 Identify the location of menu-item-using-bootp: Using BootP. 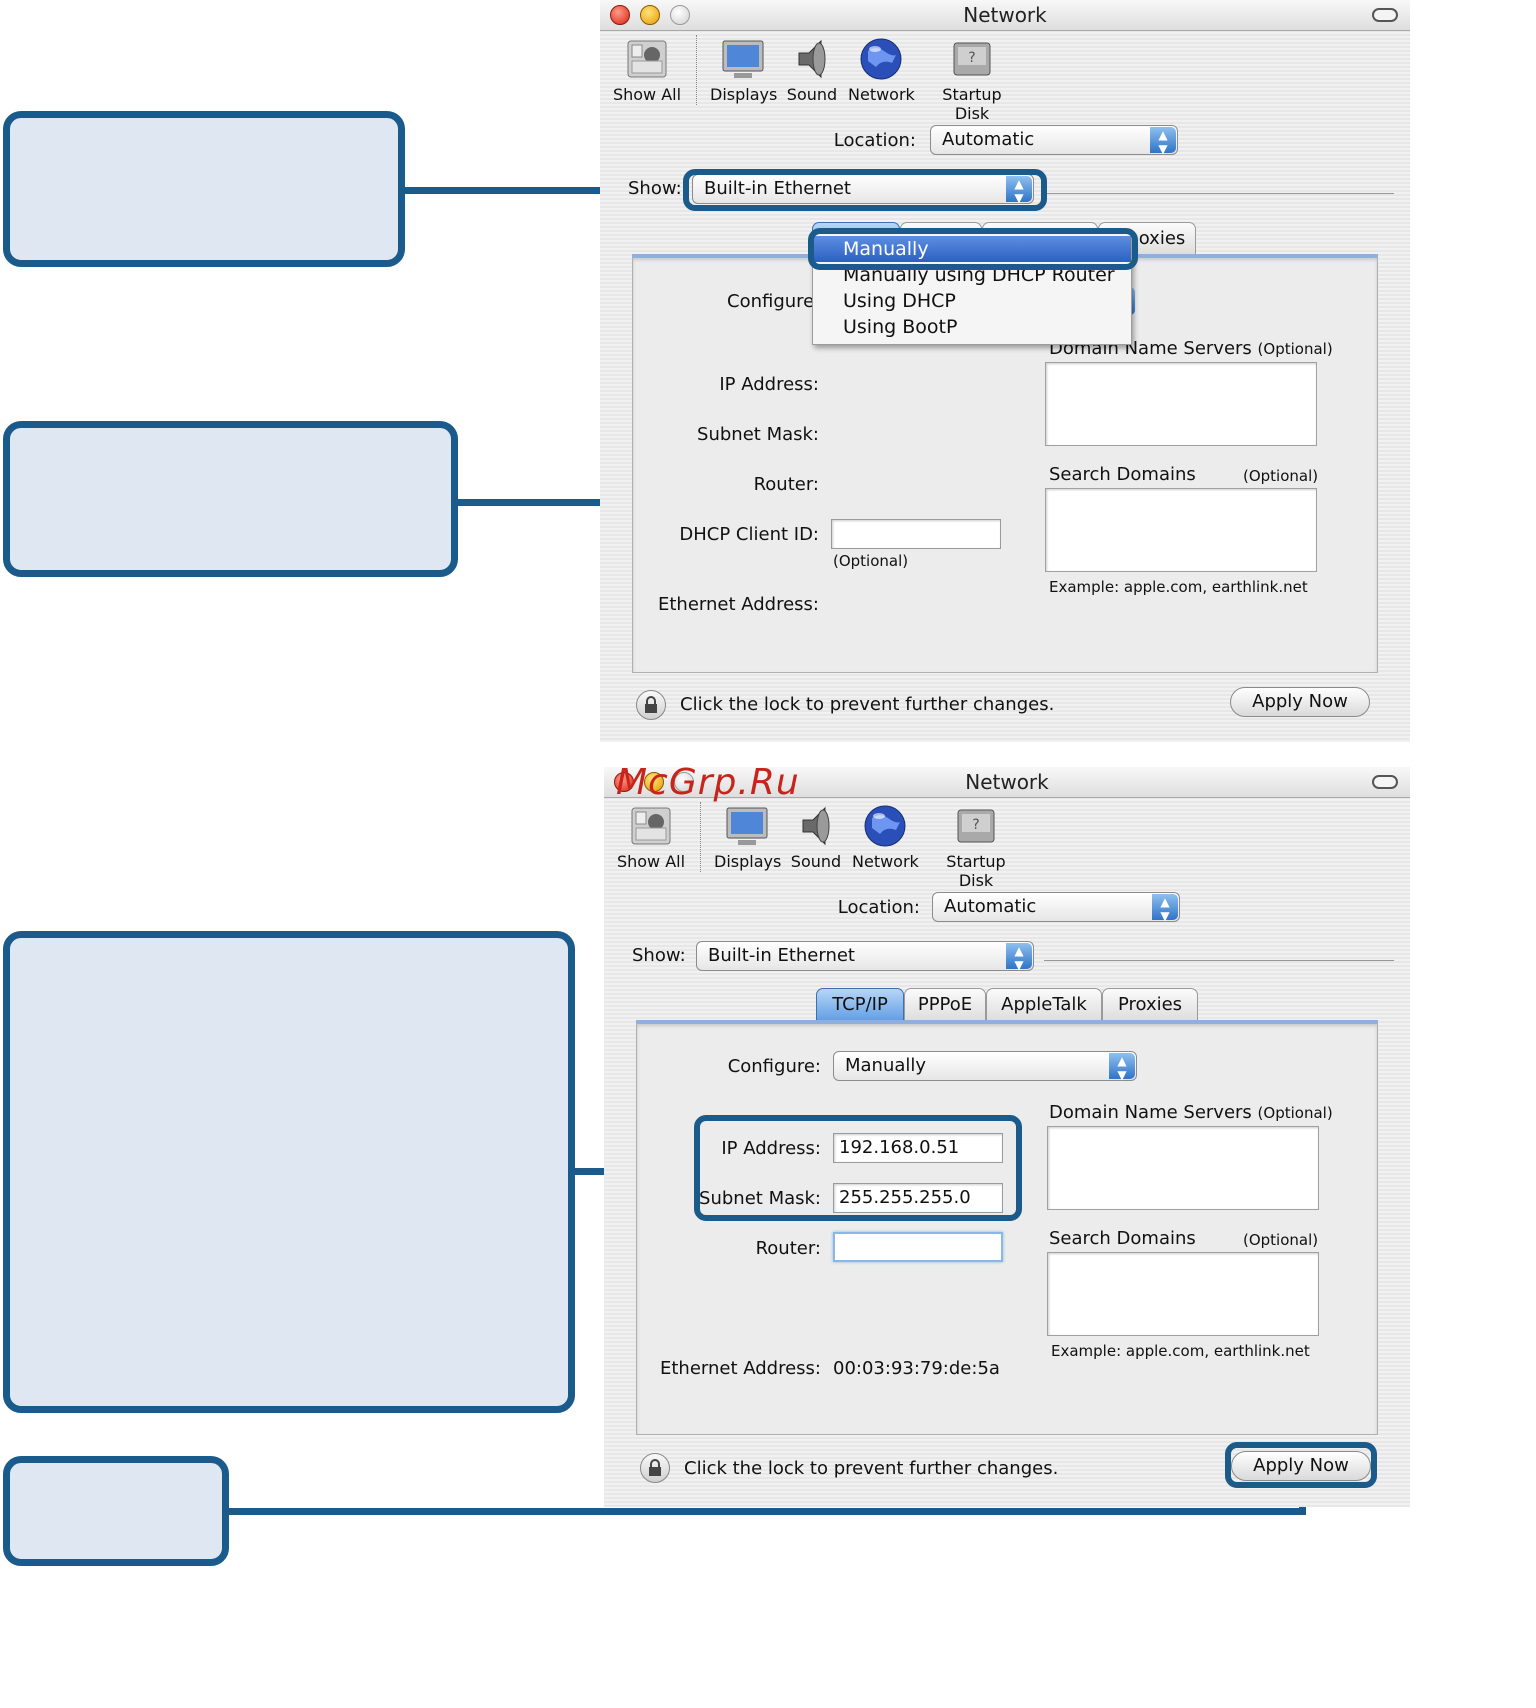
(972, 327).